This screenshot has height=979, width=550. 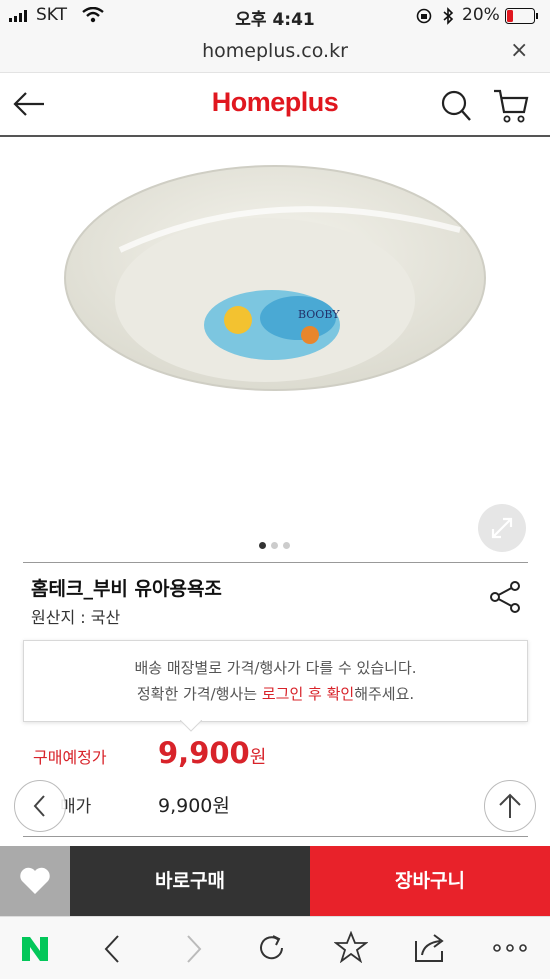 I want to click on purchase-bar: 바로구매 장바구니, so click(x=275, y=881).